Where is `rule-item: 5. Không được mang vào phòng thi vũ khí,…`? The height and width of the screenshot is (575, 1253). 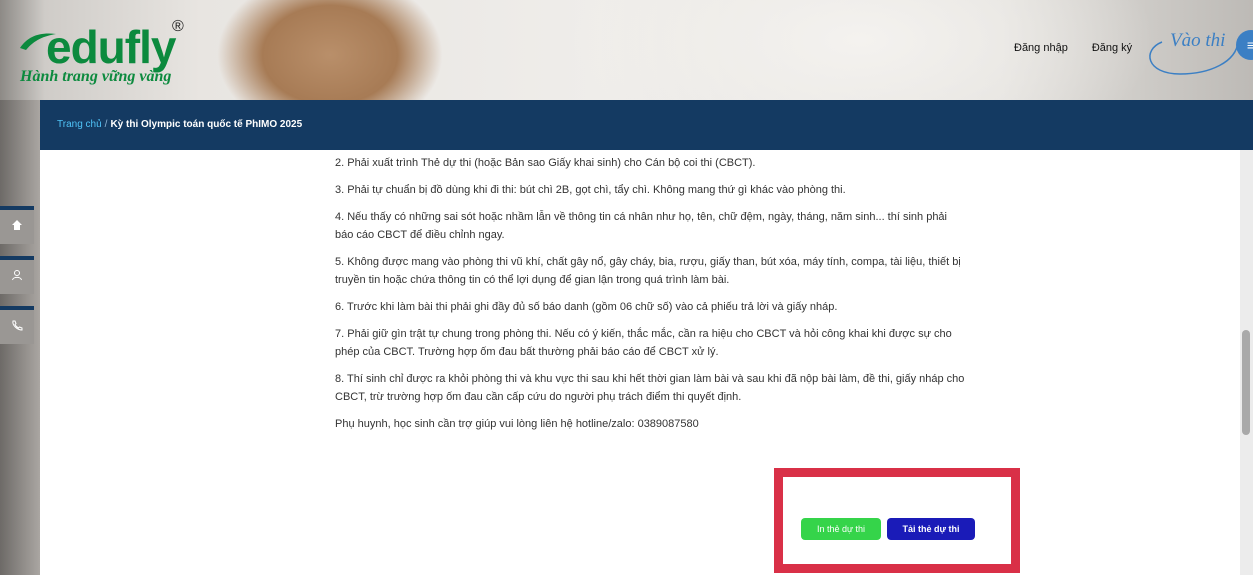 rule-item: 5. Không được mang vào phòng thi vũ khí,… is located at coordinates (648, 271).